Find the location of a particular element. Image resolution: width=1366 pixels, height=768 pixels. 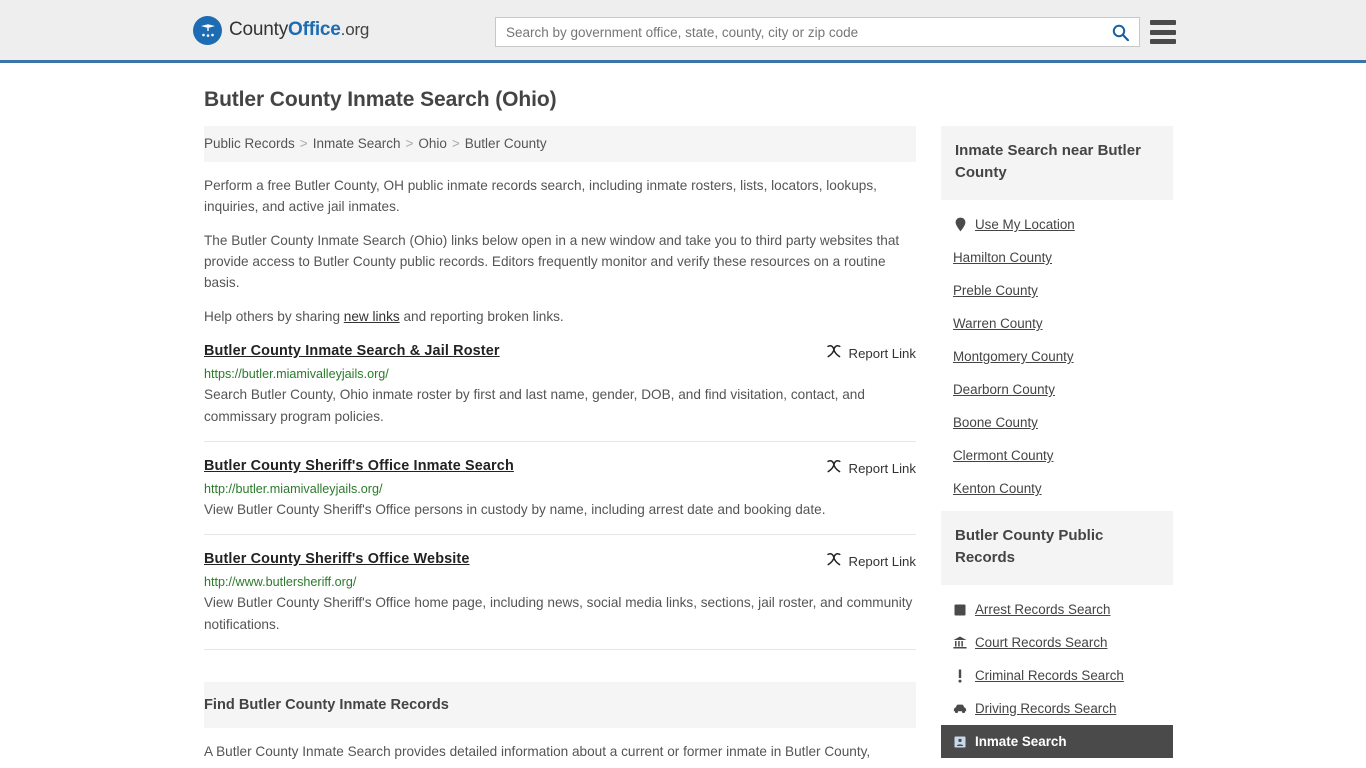

sidebar-item-inmate-search: Inmate Search is located at coordinates (1057, 741).